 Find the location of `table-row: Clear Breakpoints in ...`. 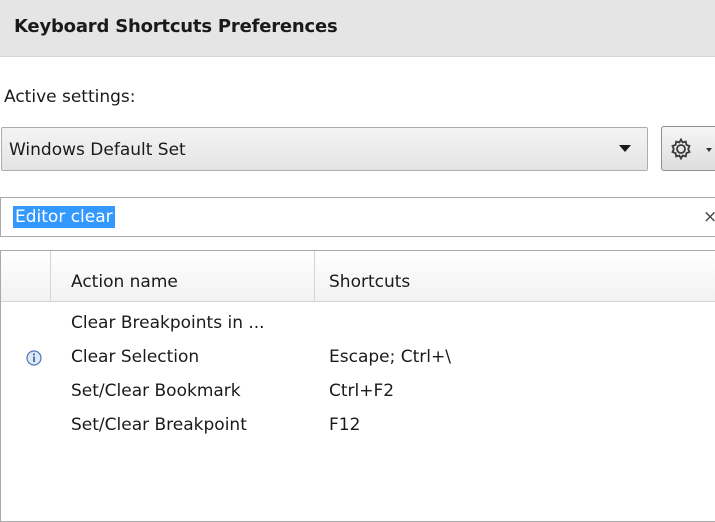

table-row: Clear Breakpoints in ... is located at coordinates (358, 324).